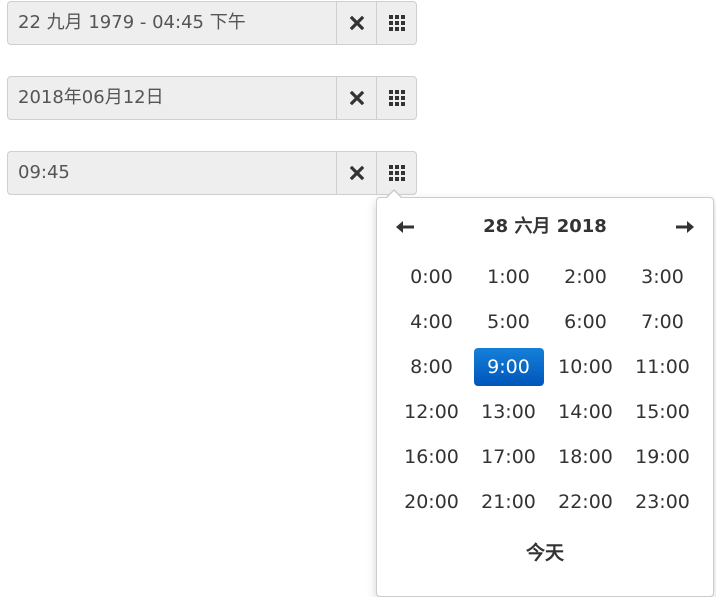  I want to click on hour-label: 11:00, so click(662, 366).